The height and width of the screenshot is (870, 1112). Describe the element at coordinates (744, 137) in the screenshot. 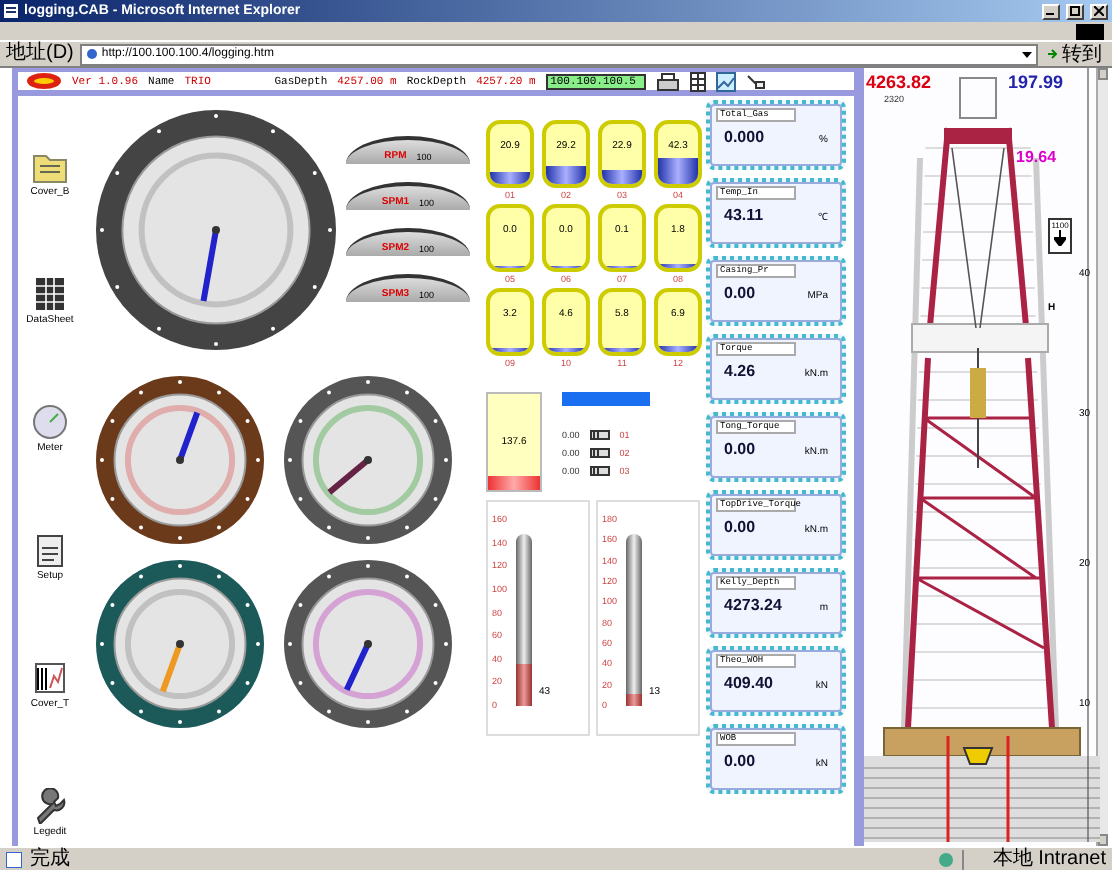

I see `readout-value: 0.000` at that location.